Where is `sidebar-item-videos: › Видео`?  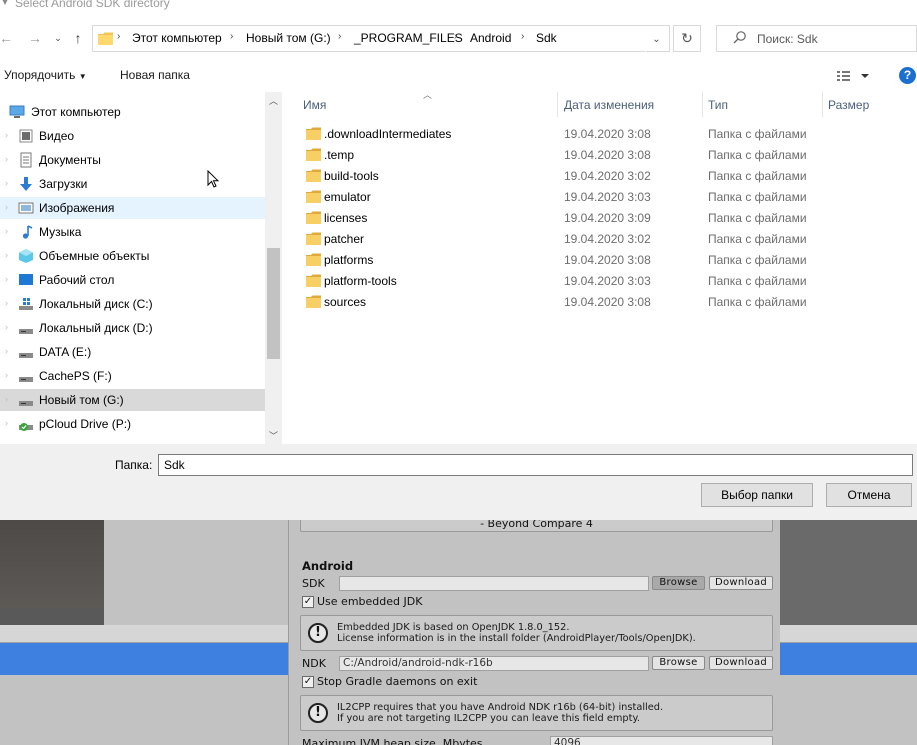 sidebar-item-videos: › Видео is located at coordinates (132, 136).